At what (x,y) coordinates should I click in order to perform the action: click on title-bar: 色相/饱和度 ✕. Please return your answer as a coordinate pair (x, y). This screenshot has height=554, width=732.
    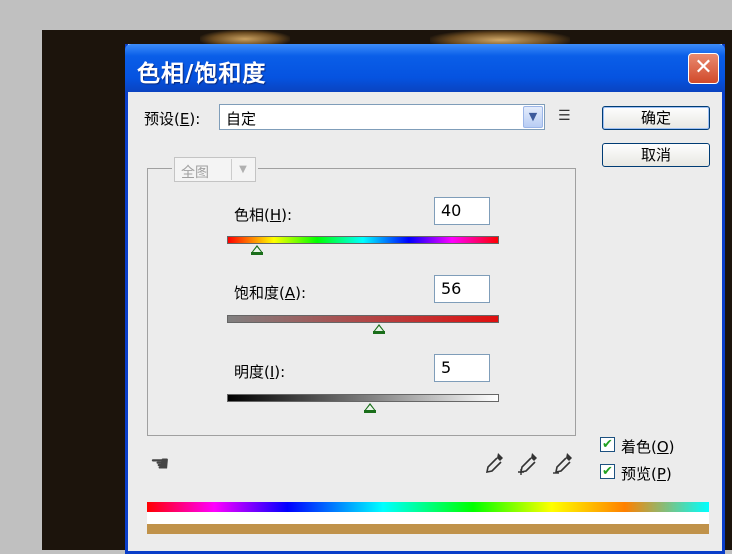
    Looking at the image, I should click on (425, 68).